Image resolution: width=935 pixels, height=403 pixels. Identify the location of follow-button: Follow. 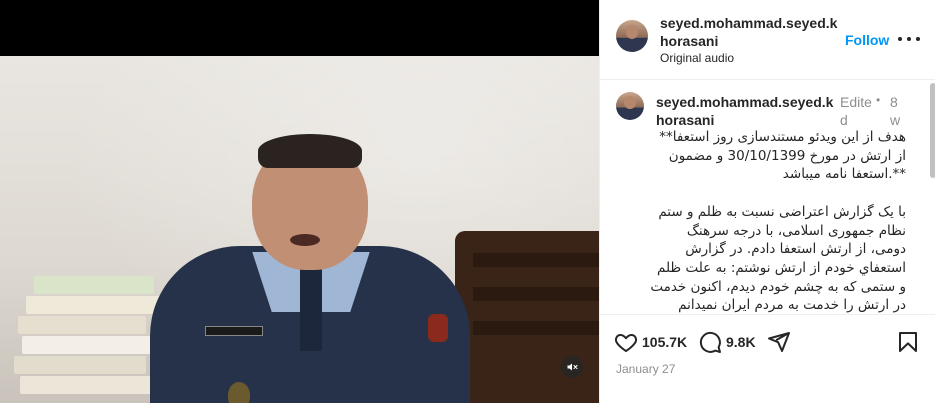
(867, 40).